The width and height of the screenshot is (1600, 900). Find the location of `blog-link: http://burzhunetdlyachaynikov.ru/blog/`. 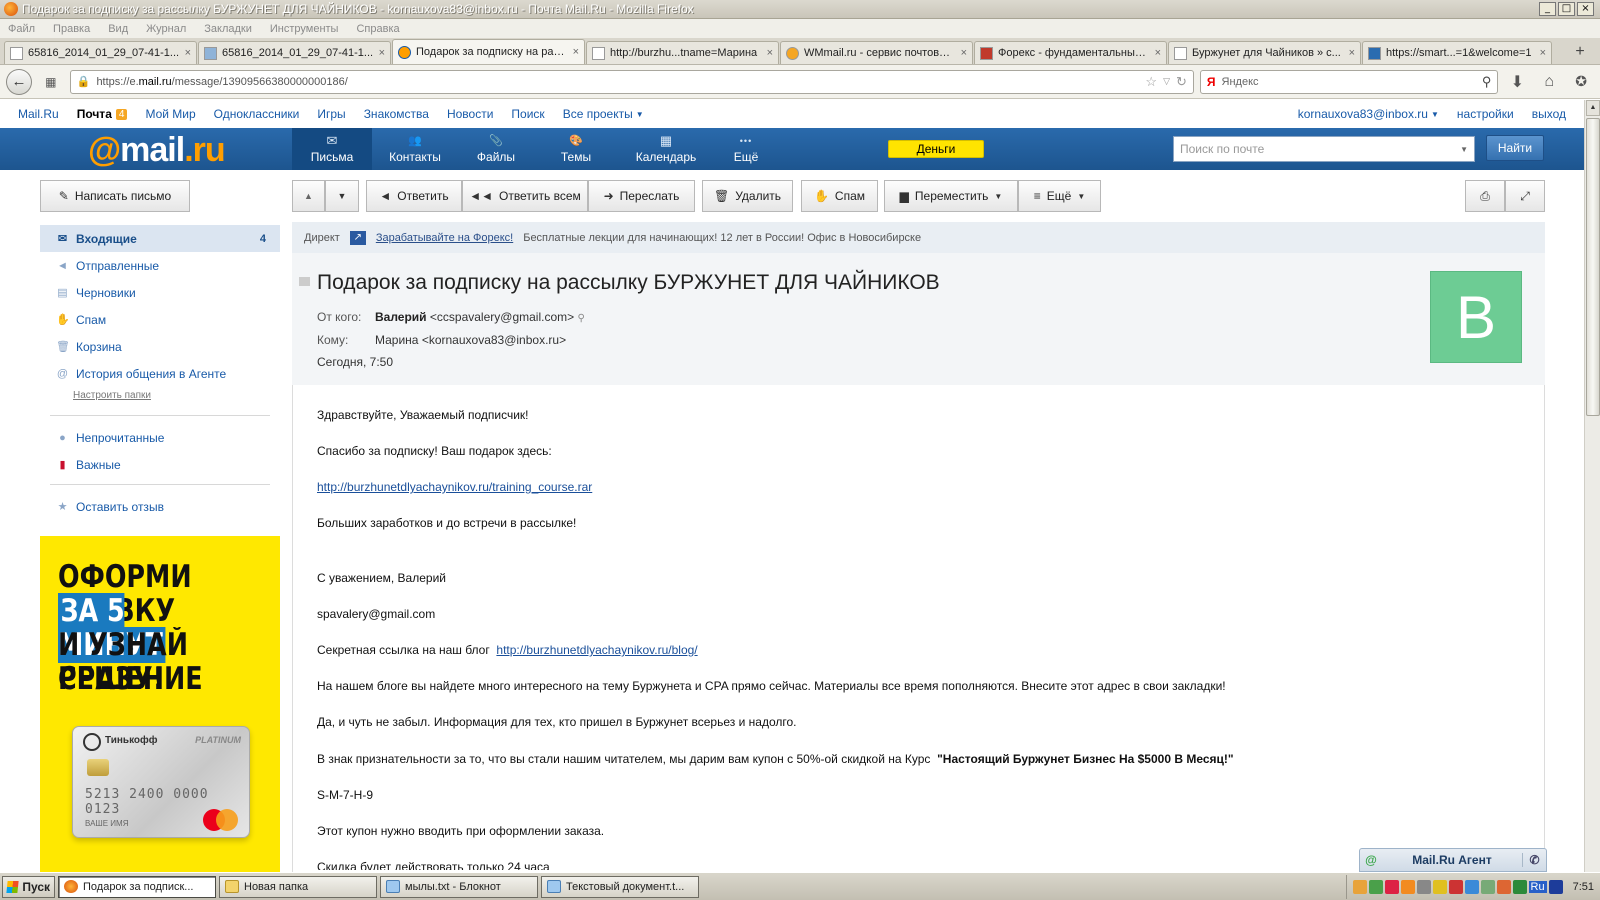

blog-link: http://burzhunetdlyachaynikov.ru/blog/ is located at coordinates (596, 650).